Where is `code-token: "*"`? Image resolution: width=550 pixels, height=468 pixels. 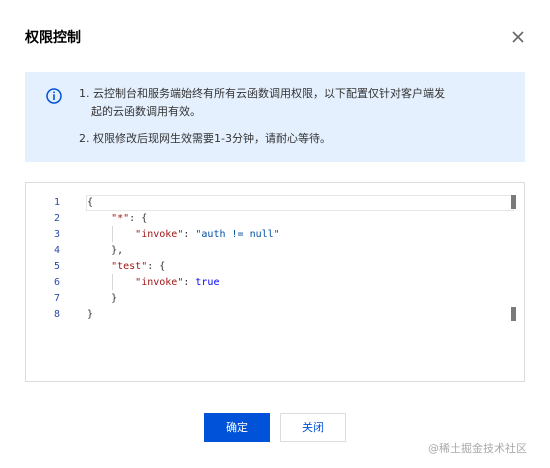 code-token: "*" is located at coordinates (120, 218).